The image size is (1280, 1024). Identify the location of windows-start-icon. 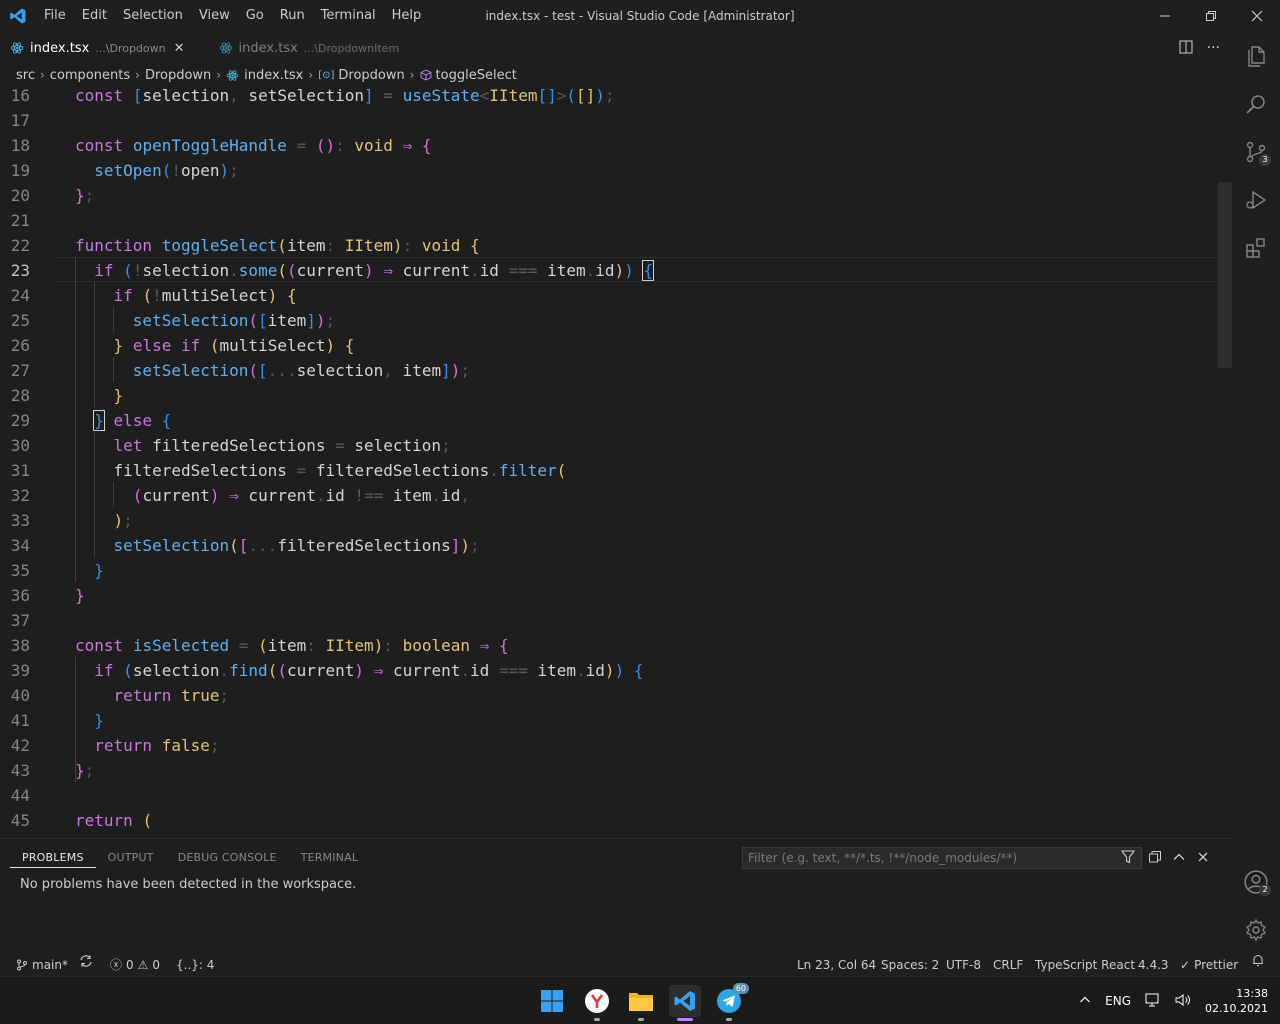
(552, 1001).